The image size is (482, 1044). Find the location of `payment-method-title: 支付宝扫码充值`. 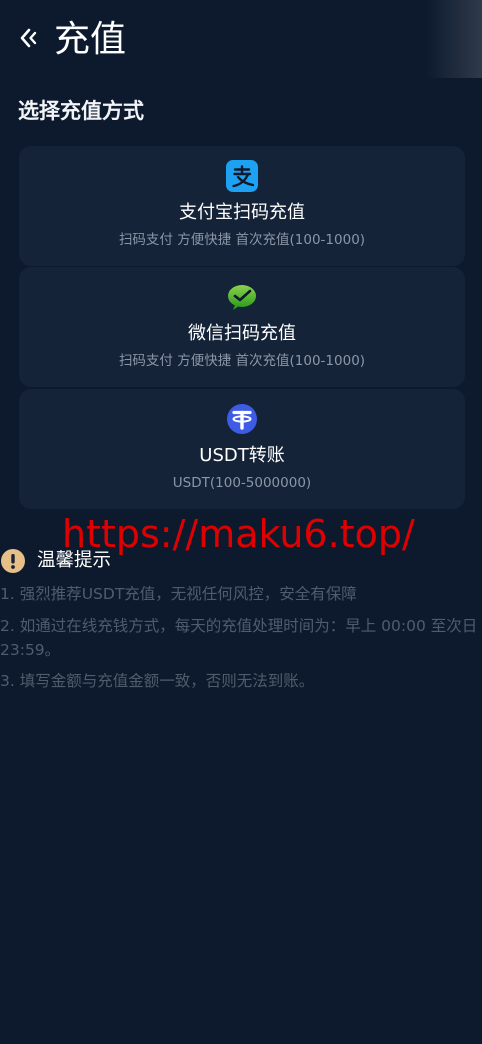

payment-method-title: 支付宝扫码充值 is located at coordinates (242, 212).